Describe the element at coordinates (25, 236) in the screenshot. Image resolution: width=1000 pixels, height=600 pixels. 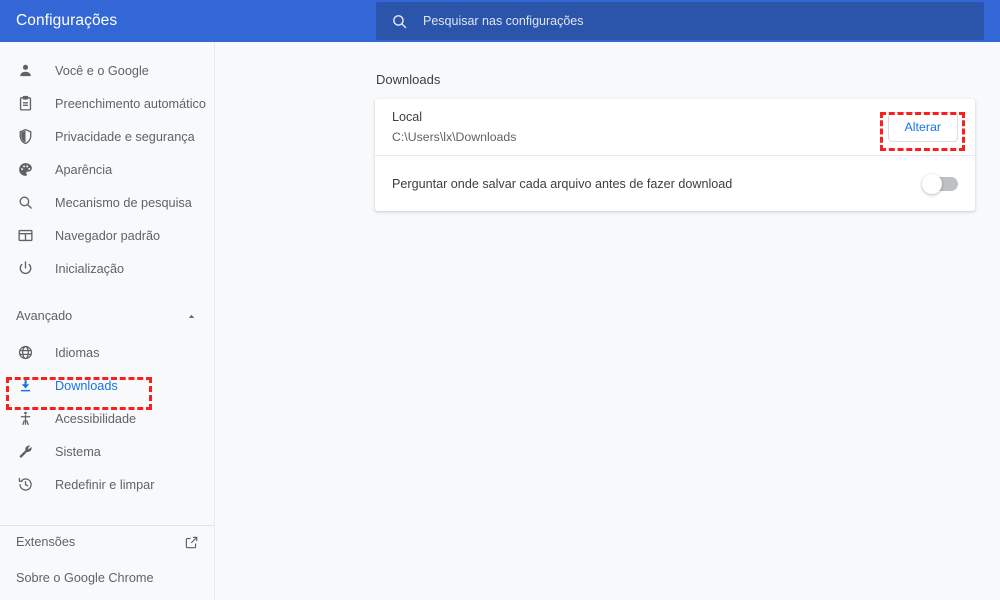
I see `browser-window-icon` at that location.